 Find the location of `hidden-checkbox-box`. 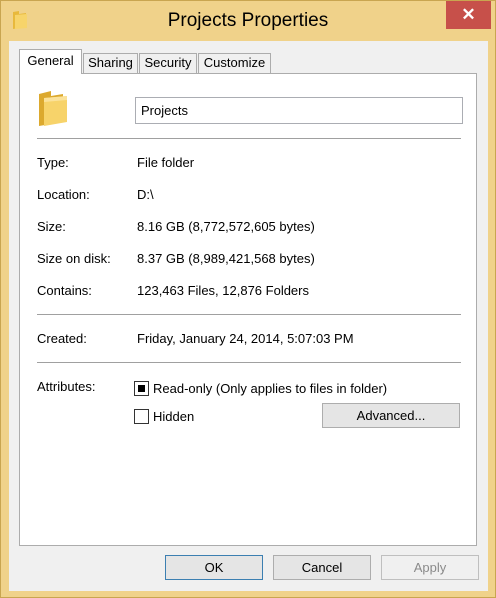

hidden-checkbox-box is located at coordinates (141, 416).